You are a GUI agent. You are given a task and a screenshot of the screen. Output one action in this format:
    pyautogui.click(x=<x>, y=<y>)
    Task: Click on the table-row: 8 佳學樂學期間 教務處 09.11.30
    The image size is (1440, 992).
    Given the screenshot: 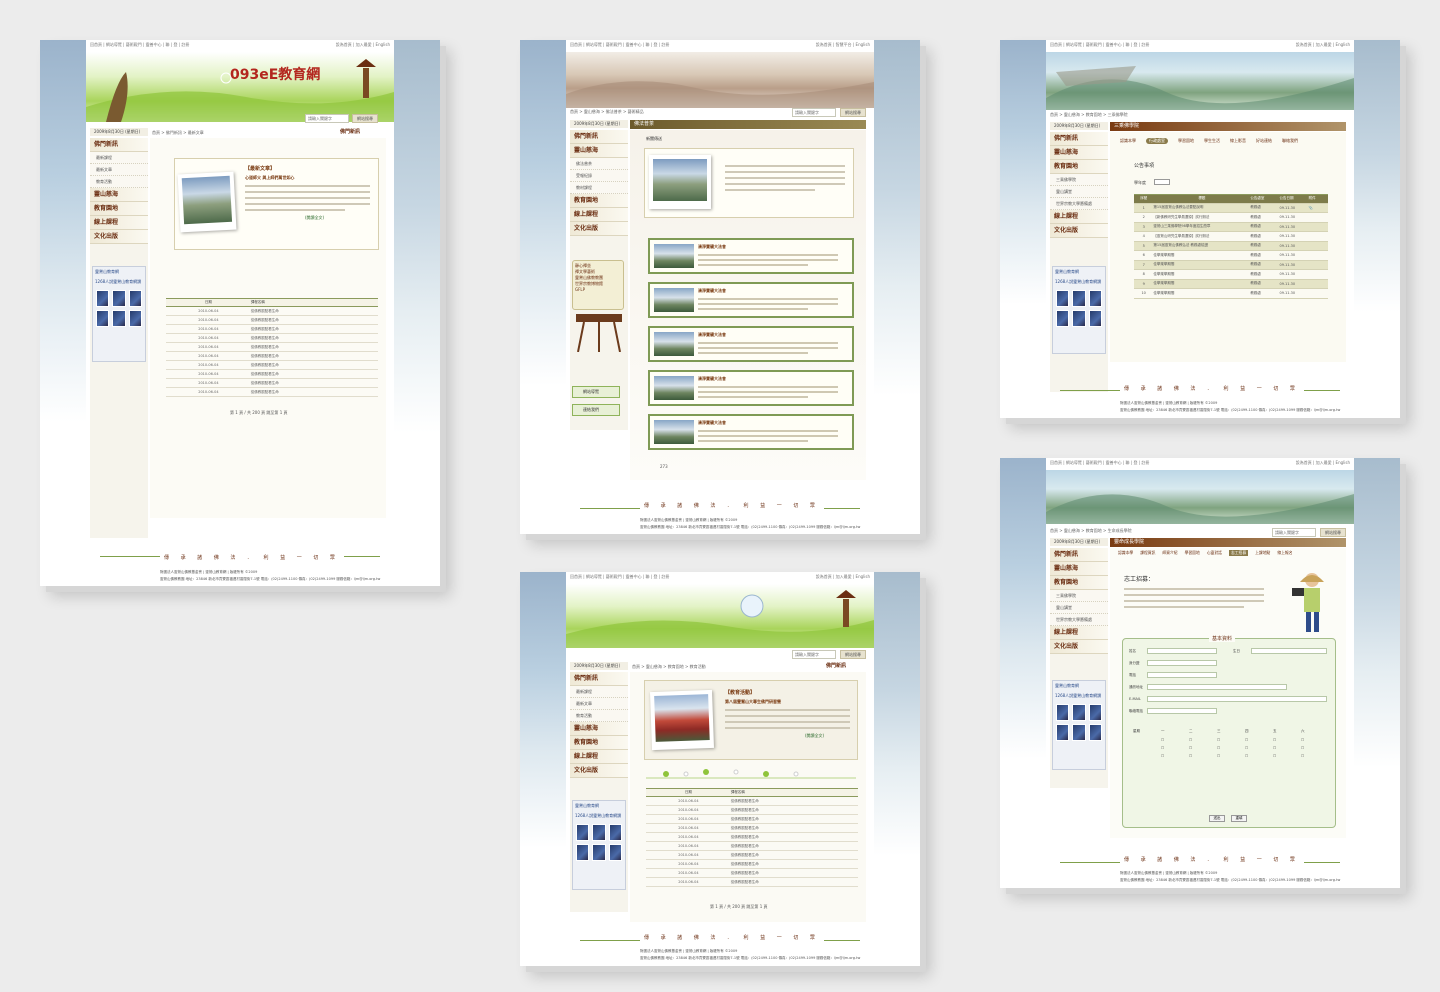 What is the action you would take?
    pyautogui.click(x=1231, y=275)
    